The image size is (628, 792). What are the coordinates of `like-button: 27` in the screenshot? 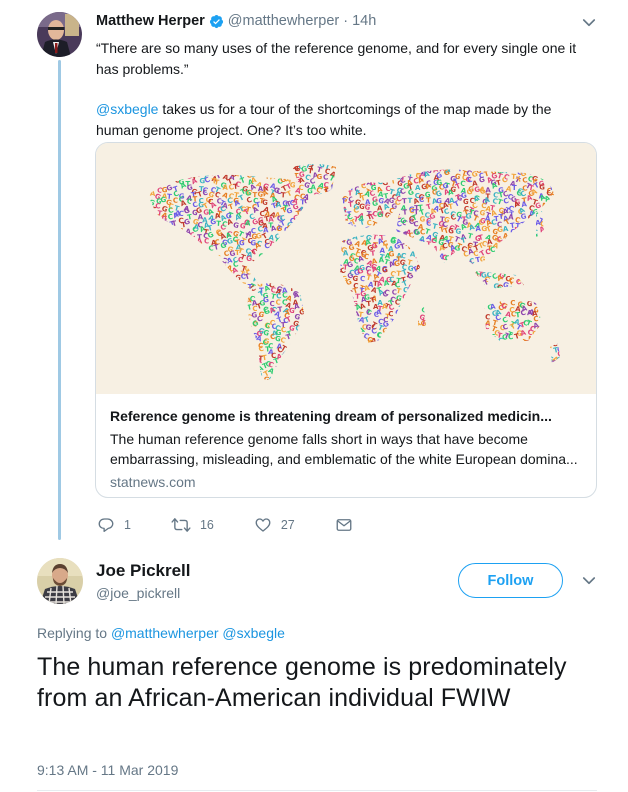 It's located at (274, 525).